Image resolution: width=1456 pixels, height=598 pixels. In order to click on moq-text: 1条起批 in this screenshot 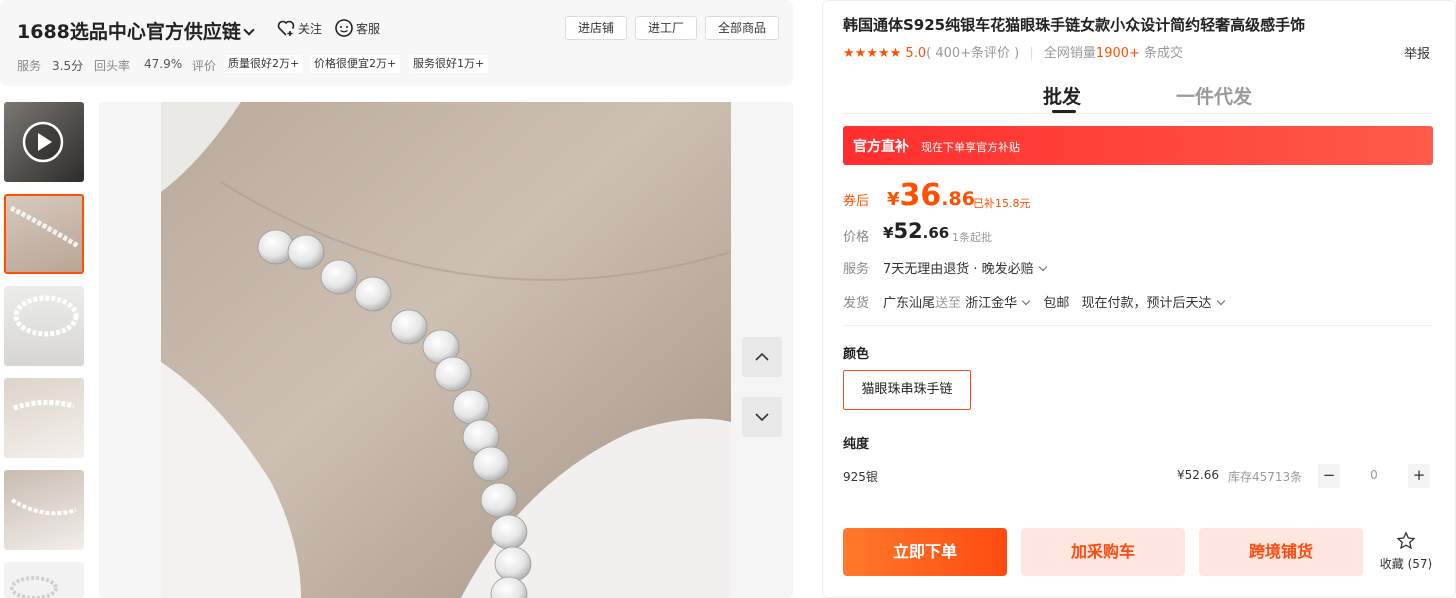, I will do `click(972, 237)`.